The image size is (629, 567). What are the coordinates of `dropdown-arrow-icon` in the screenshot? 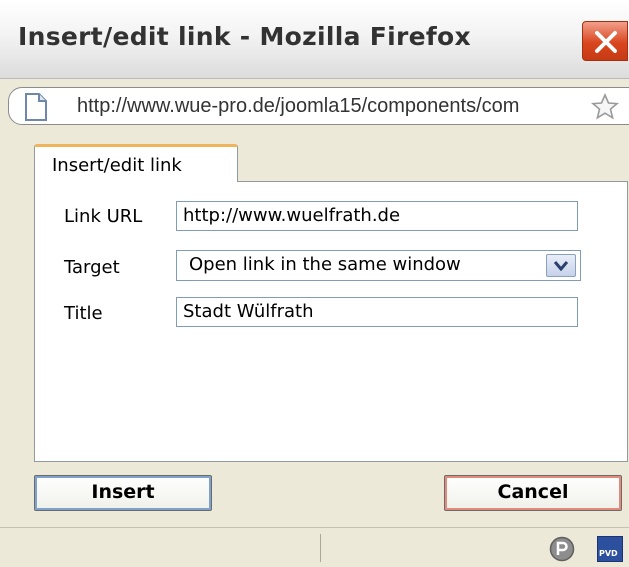 It's located at (561, 266).